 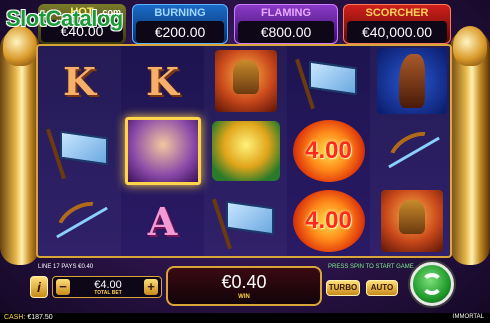 I want to click on jackpot-scorcher: SCORCHER €40,000.00, so click(x=397, y=24).